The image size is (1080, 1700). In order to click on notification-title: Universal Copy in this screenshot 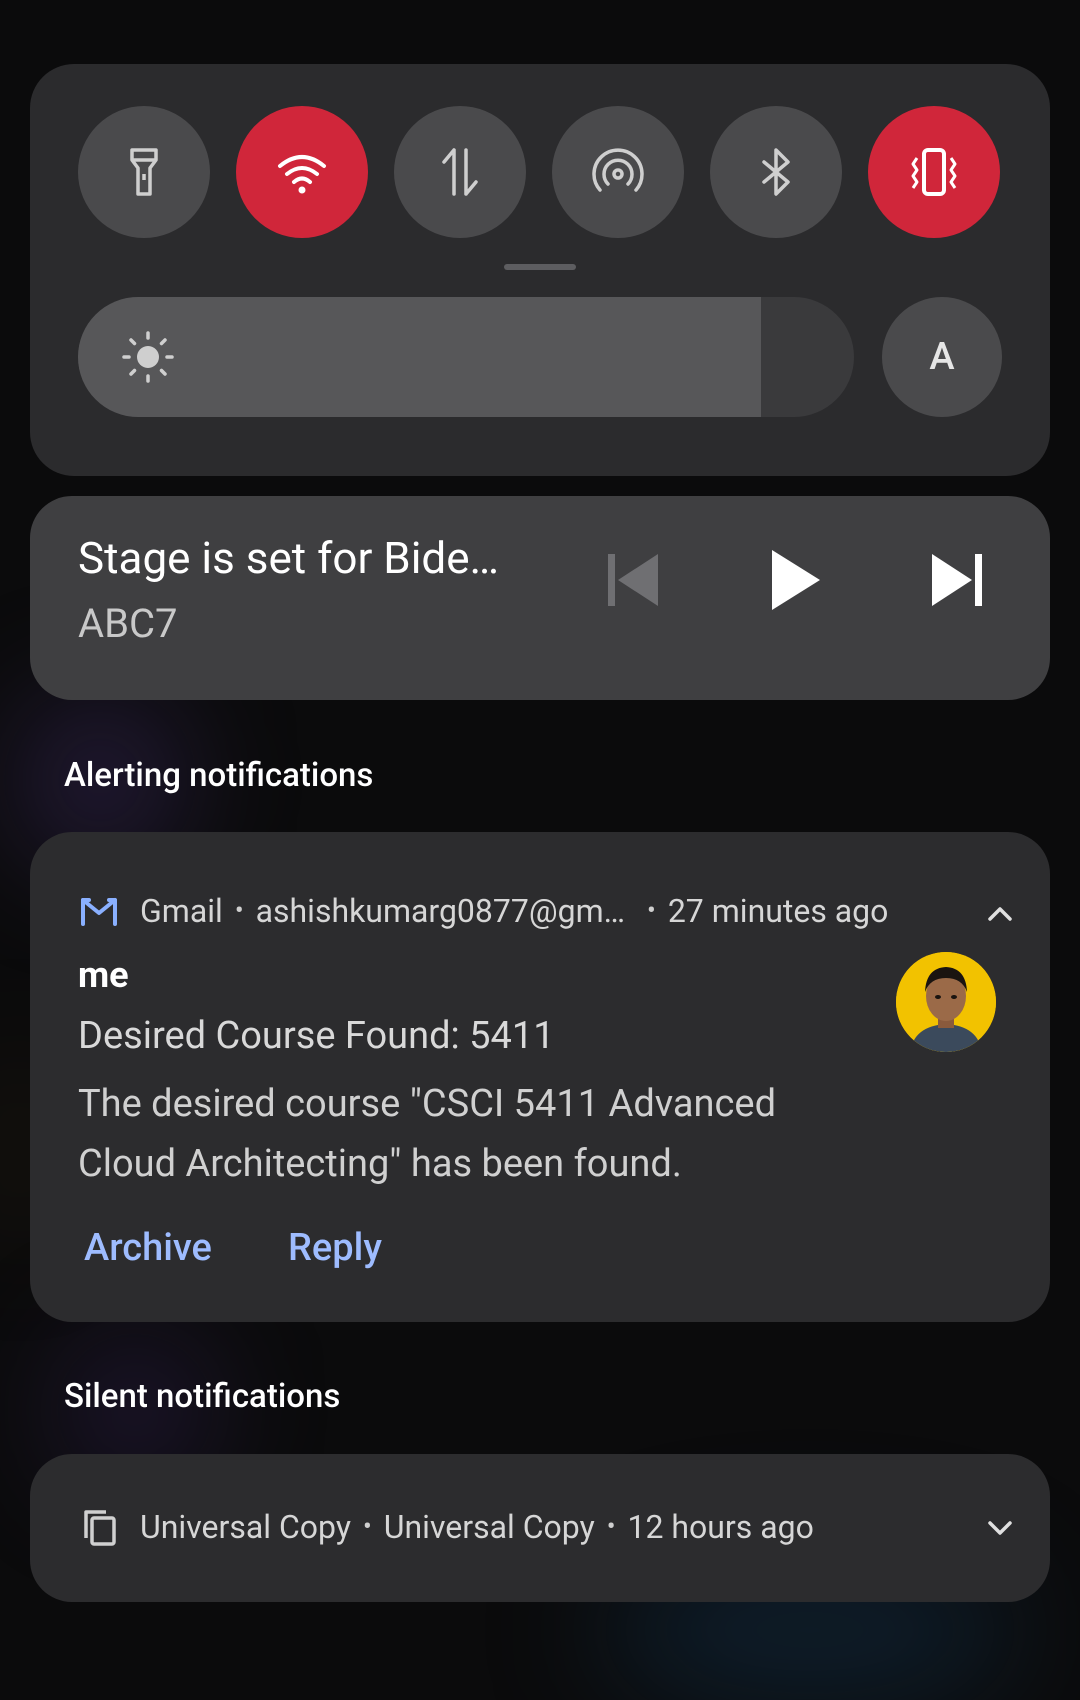, I will do `click(489, 1527)`.